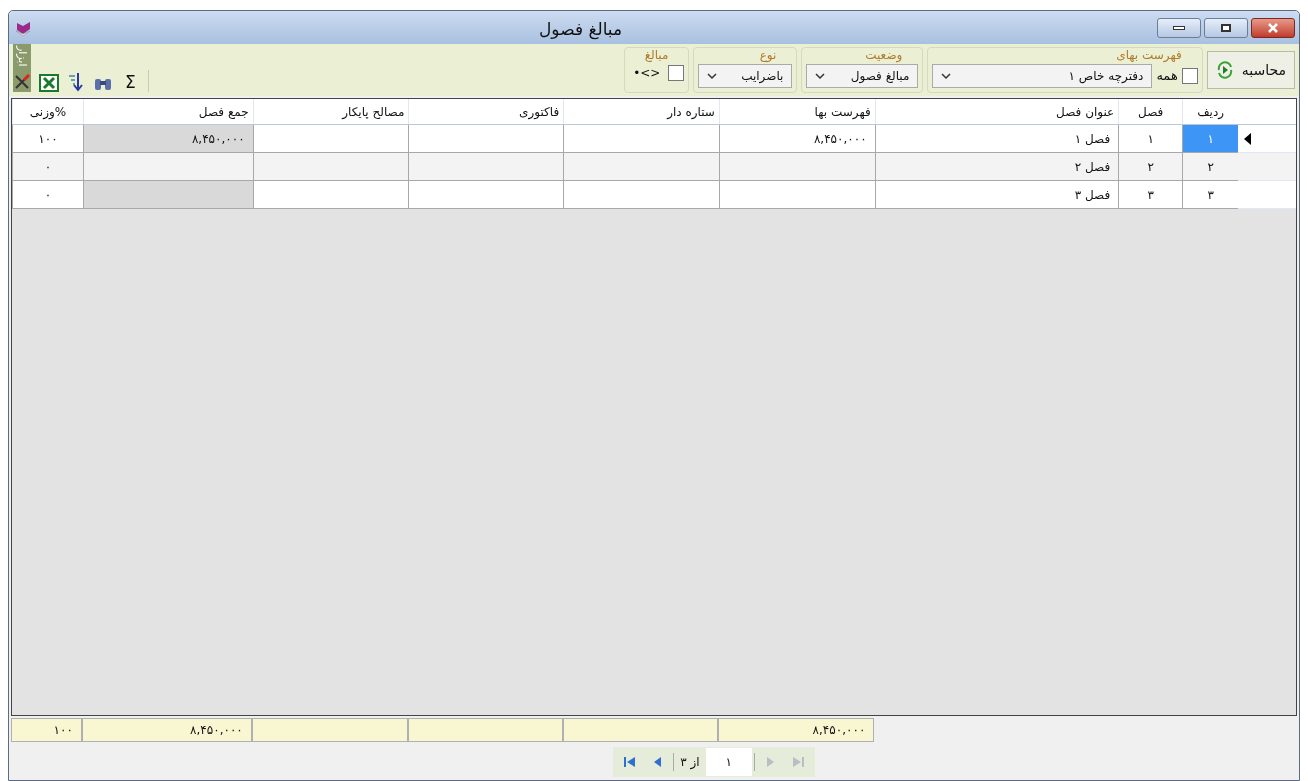 The height and width of the screenshot is (781, 1308). I want to click on page-count-label: از ۳, so click(690, 762).